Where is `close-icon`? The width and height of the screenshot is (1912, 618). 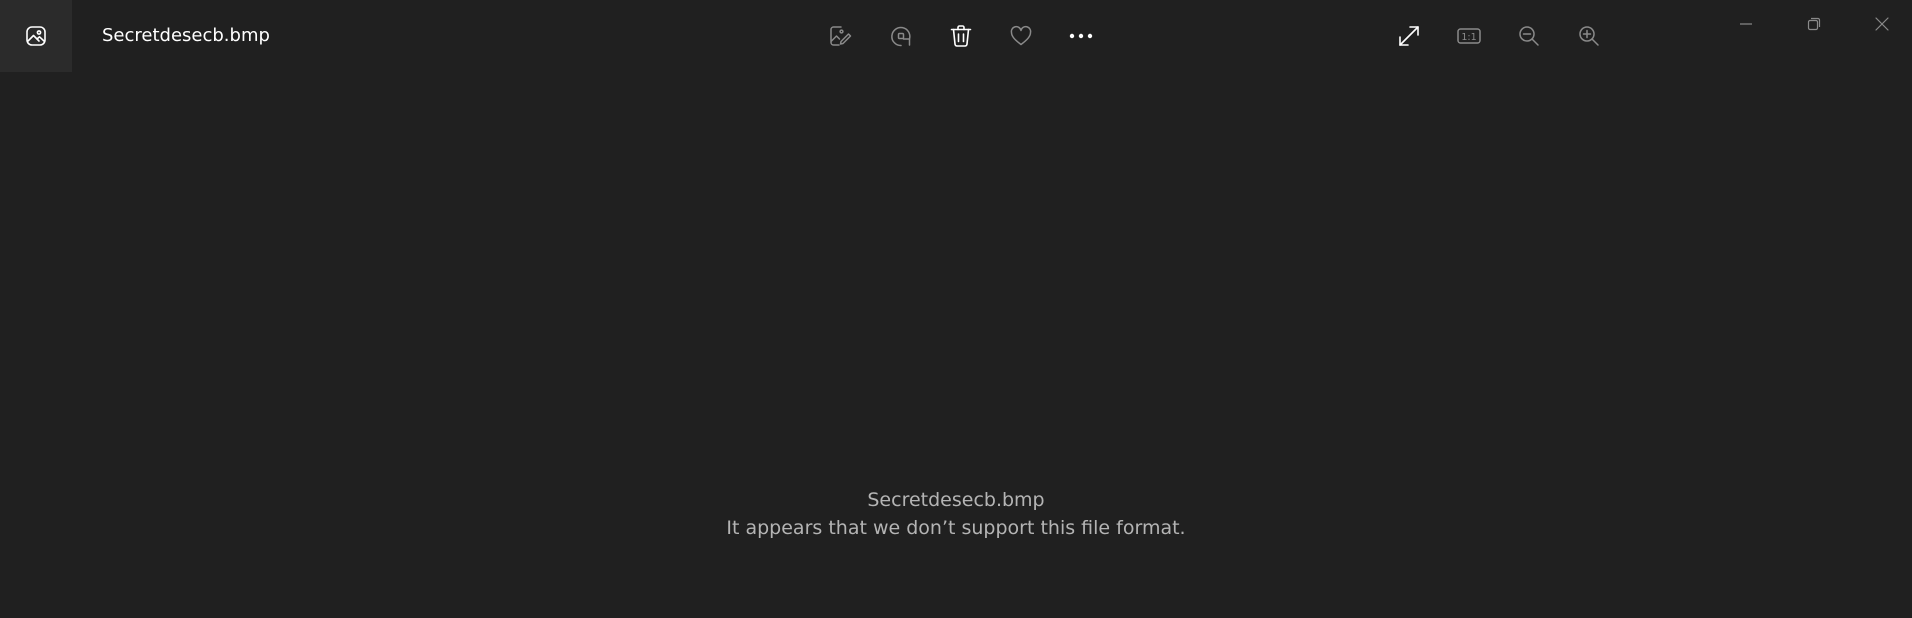 close-icon is located at coordinates (1882, 24).